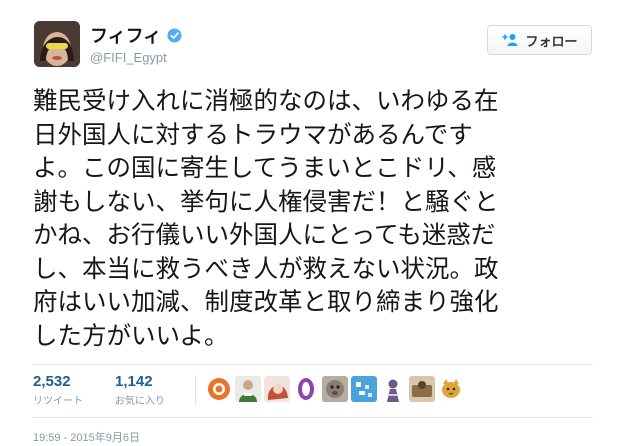 This screenshot has height=446, width=625. I want to click on display-name-text: フィフィ, so click(126, 36).